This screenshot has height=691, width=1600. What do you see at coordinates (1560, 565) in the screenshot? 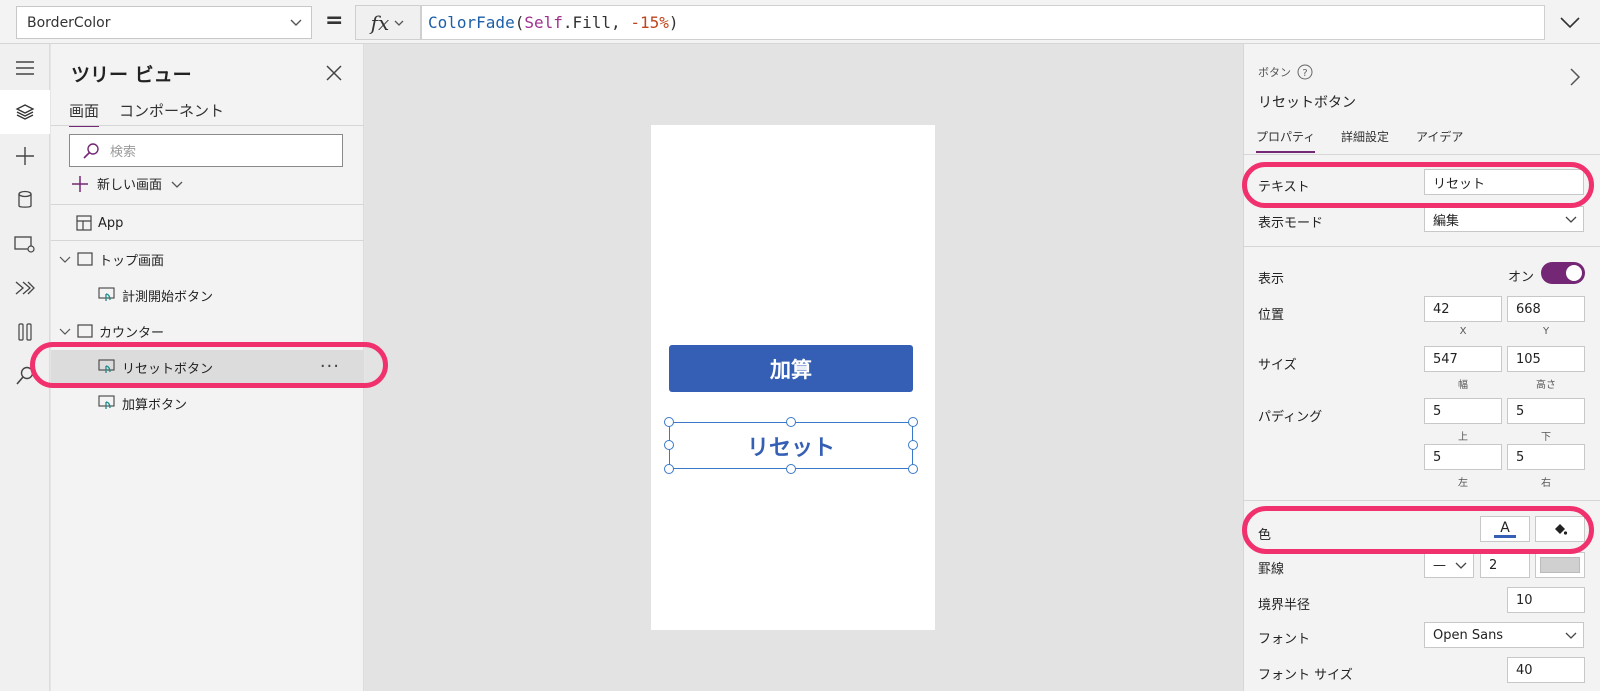
I see `border-color-button` at bounding box center [1560, 565].